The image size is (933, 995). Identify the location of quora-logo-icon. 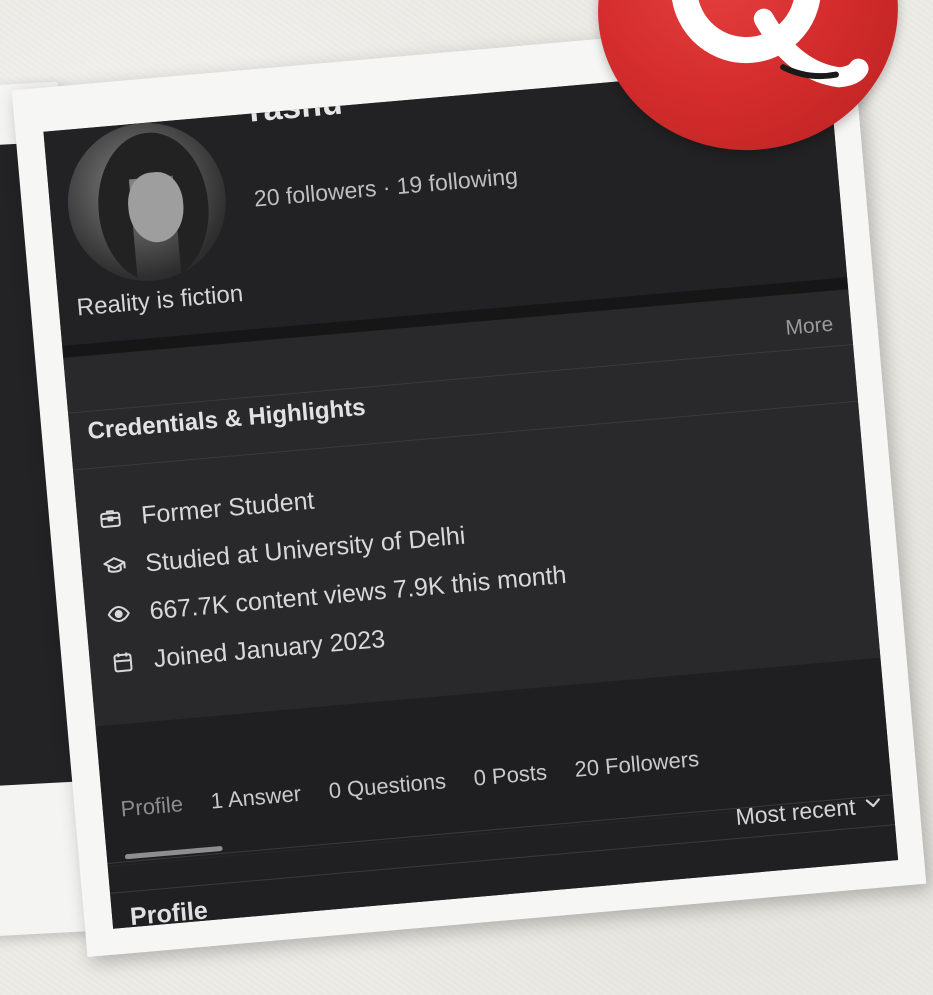
(748, 81).